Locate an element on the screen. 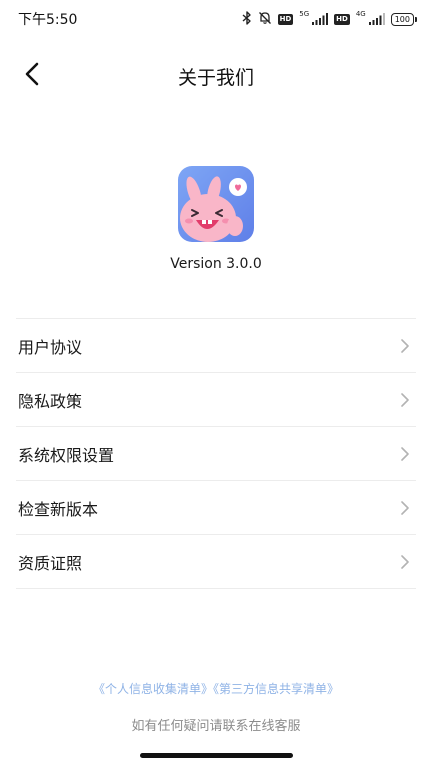  page-title: 关于我们 is located at coordinates (215, 78).